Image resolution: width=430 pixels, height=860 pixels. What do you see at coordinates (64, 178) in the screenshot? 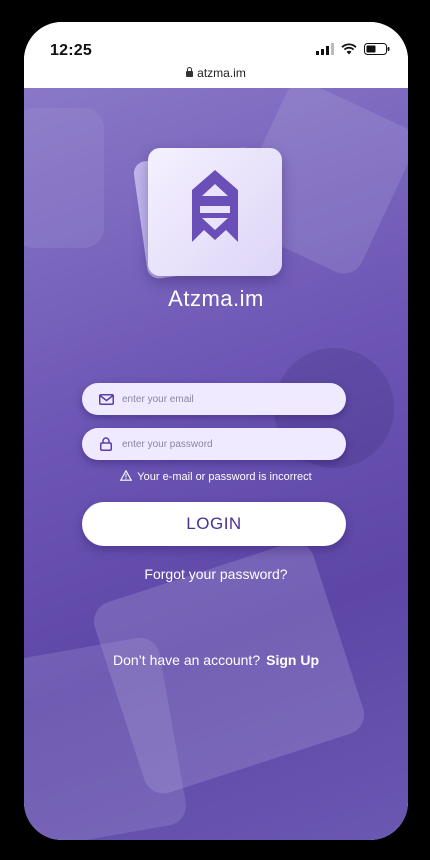
I see `background-decor` at bounding box center [64, 178].